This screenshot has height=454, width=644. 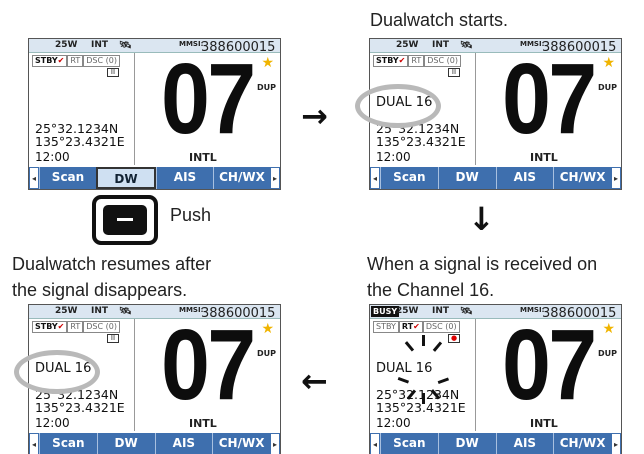 I want to click on caption-dualwatch-starts: Dualwatch starts., so click(x=439, y=20).